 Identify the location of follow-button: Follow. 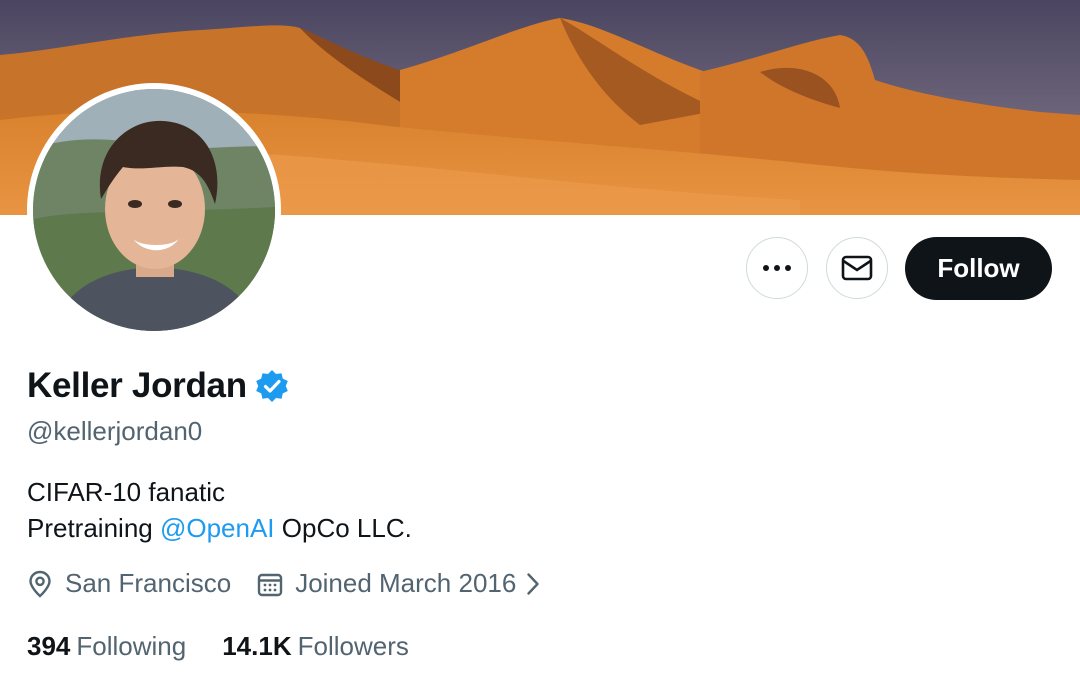
(978, 268).